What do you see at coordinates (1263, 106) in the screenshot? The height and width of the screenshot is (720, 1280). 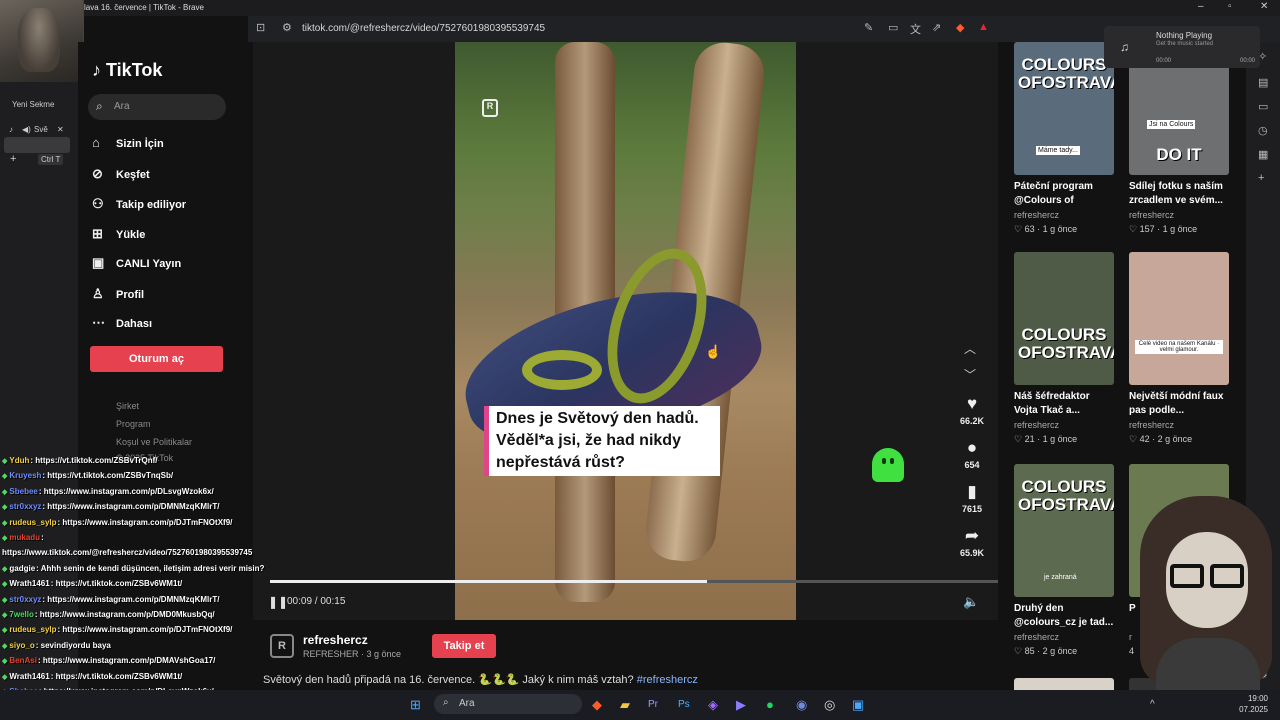 I see `bookmarks-icon: ▭` at bounding box center [1263, 106].